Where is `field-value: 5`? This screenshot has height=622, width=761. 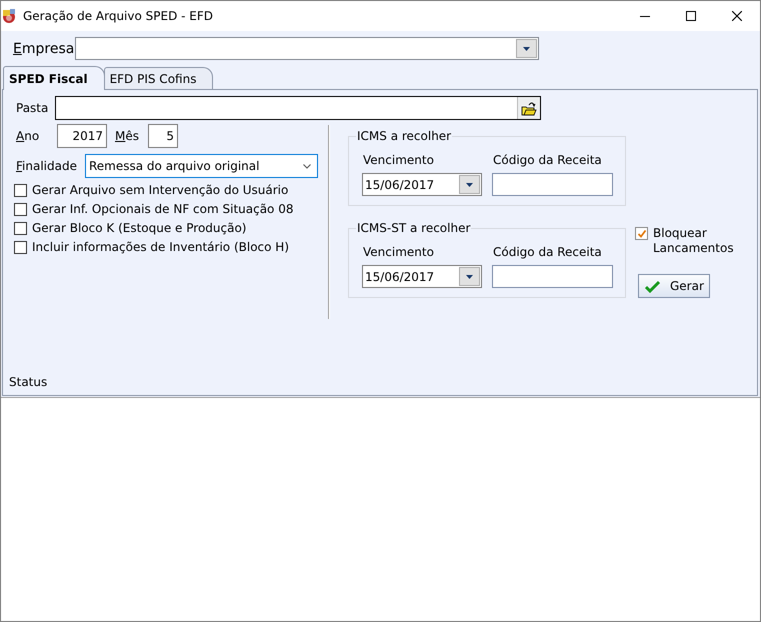
field-value: 5 is located at coordinates (170, 136).